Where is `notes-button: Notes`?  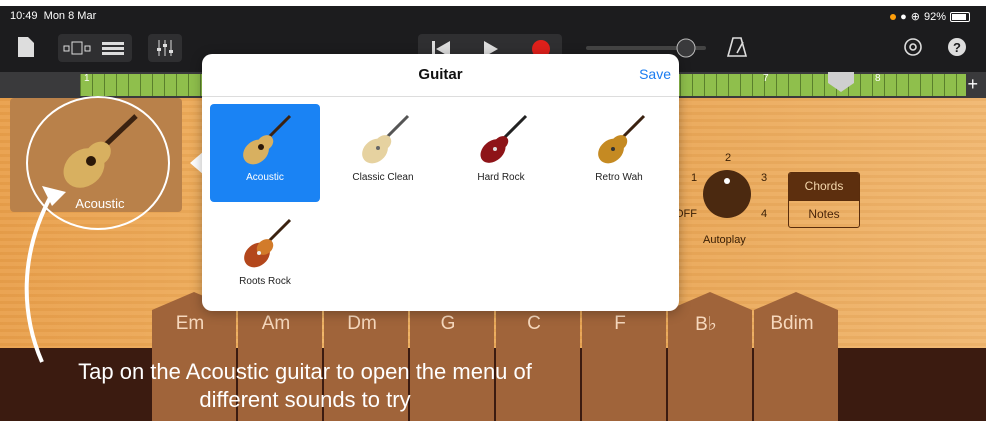 notes-button: Notes is located at coordinates (824, 213).